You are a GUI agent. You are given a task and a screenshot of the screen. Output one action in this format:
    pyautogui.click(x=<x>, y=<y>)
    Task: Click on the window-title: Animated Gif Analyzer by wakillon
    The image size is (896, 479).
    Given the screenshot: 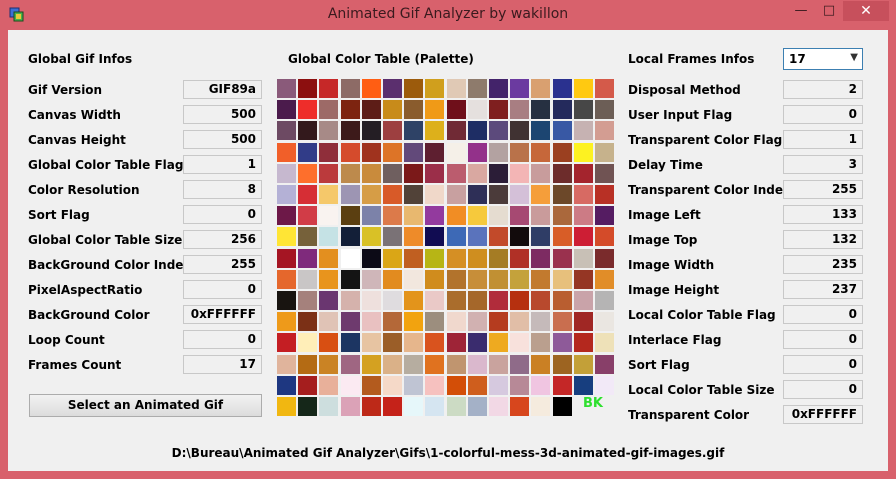 What is the action you would take?
    pyautogui.click(x=448, y=14)
    